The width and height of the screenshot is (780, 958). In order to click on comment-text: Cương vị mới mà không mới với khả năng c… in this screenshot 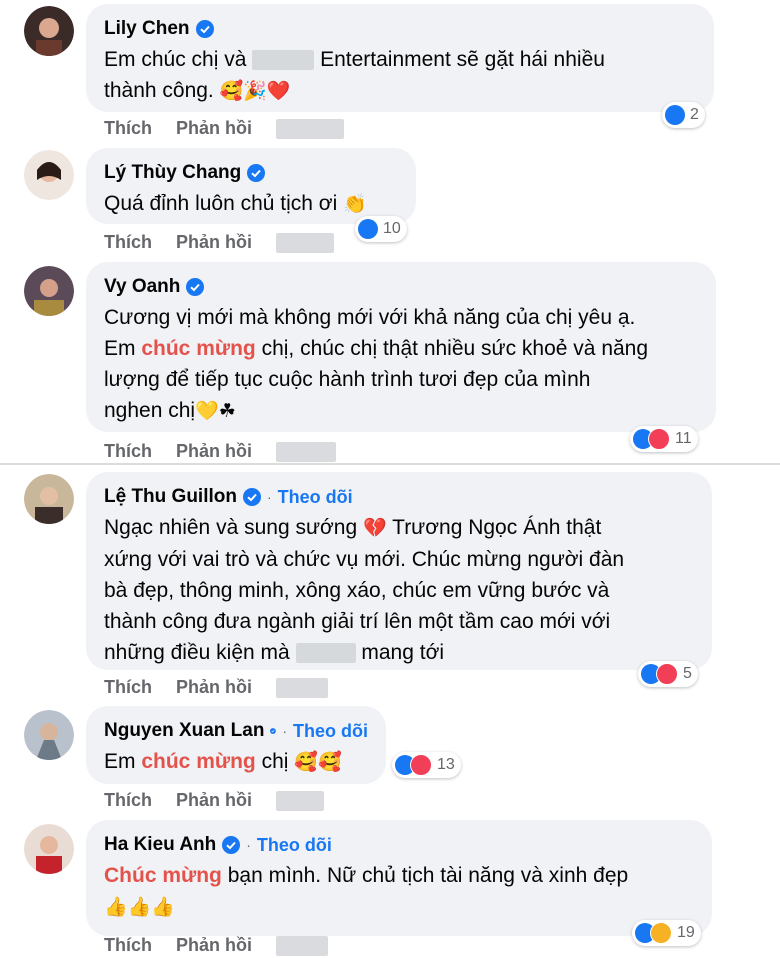, I will do `click(376, 364)`.